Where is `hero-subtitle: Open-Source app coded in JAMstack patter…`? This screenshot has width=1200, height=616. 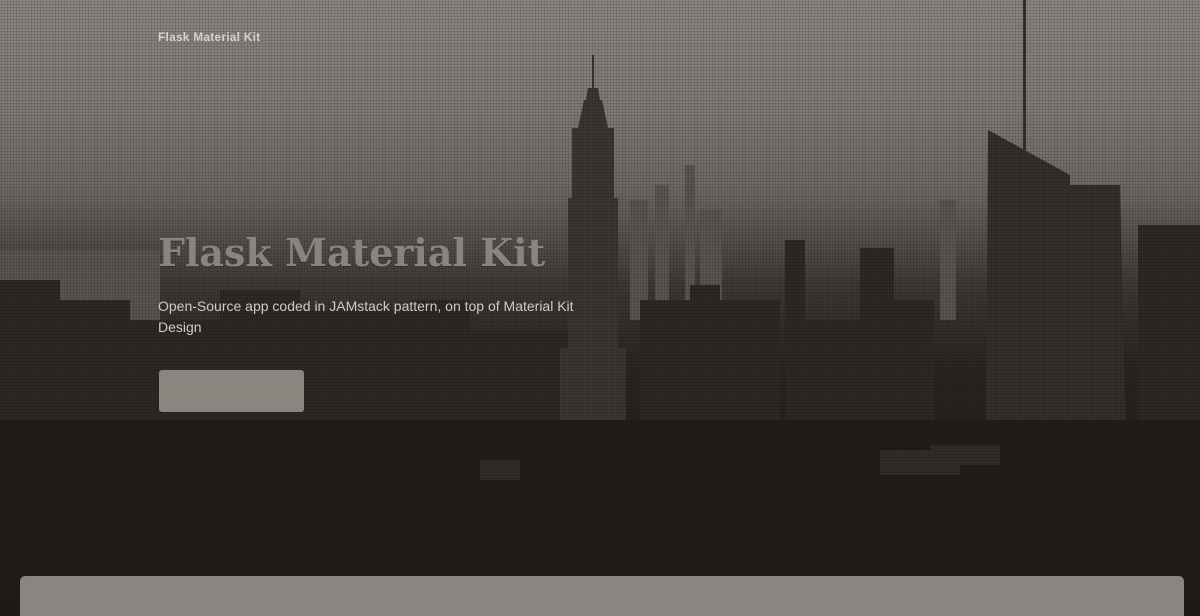 hero-subtitle: Open-Source app coded in JAMstack patter… is located at coordinates (366, 316).